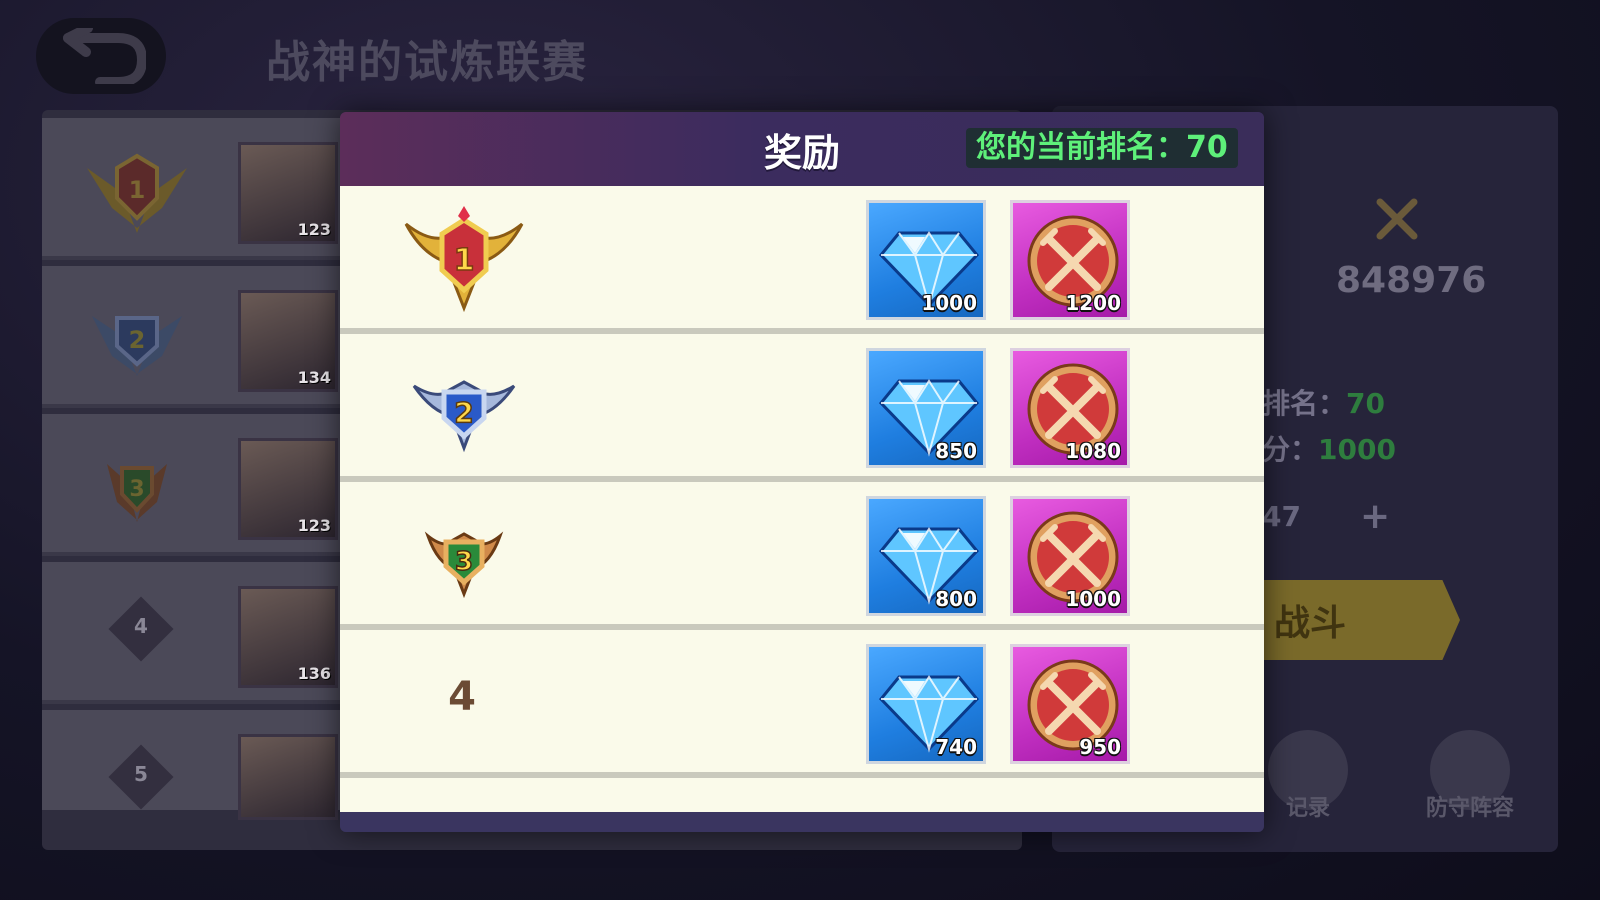 This screenshot has width=1600, height=900. I want to click on rank-label: 排名：, so click(1304, 403).